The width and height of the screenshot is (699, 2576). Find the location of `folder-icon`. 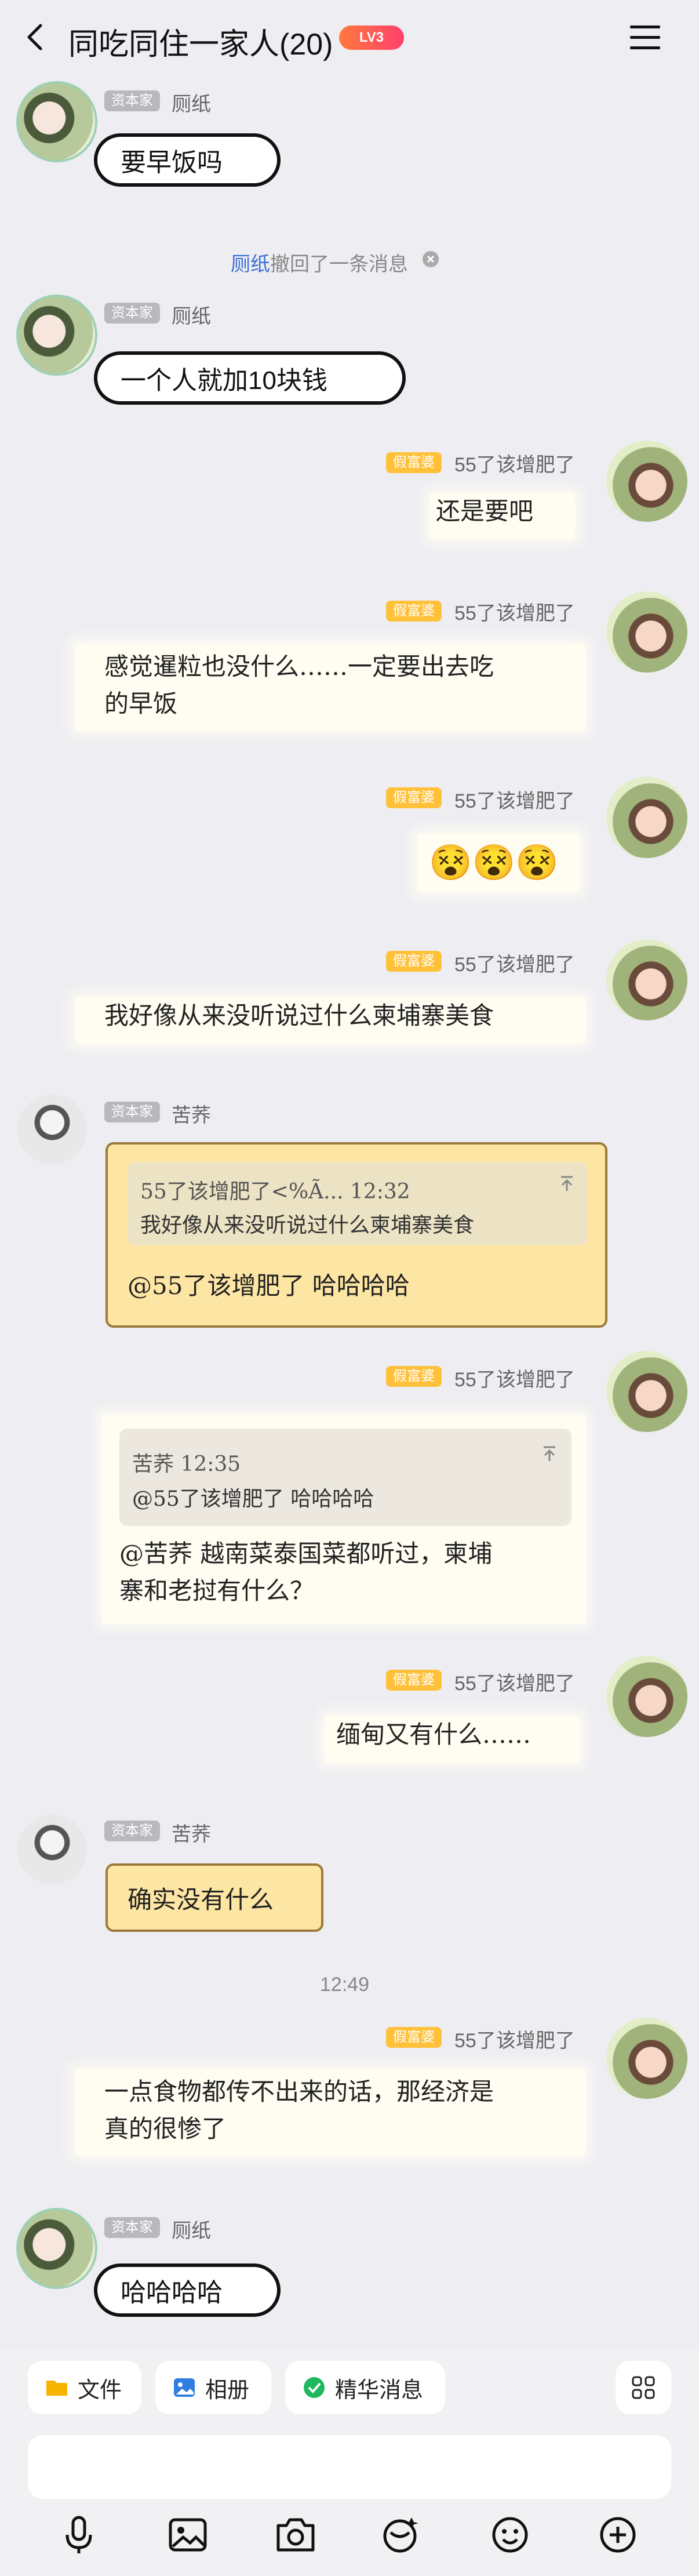

folder-icon is located at coordinates (56, 2388).